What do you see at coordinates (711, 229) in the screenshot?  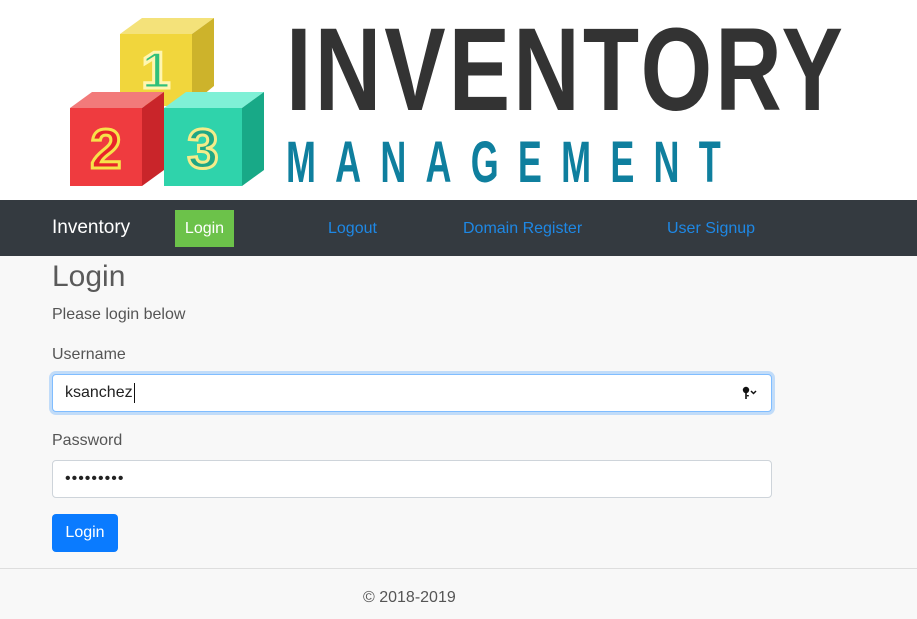 I see `nav-user-signup-link: User Signup` at bounding box center [711, 229].